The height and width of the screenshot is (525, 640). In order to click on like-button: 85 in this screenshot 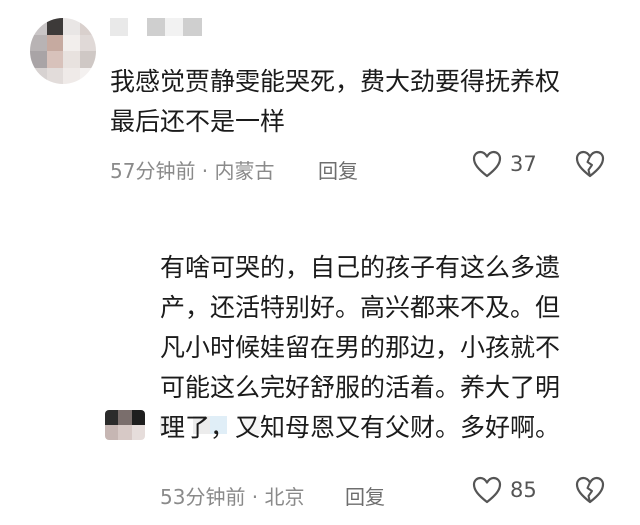, I will do `click(504, 490)`.